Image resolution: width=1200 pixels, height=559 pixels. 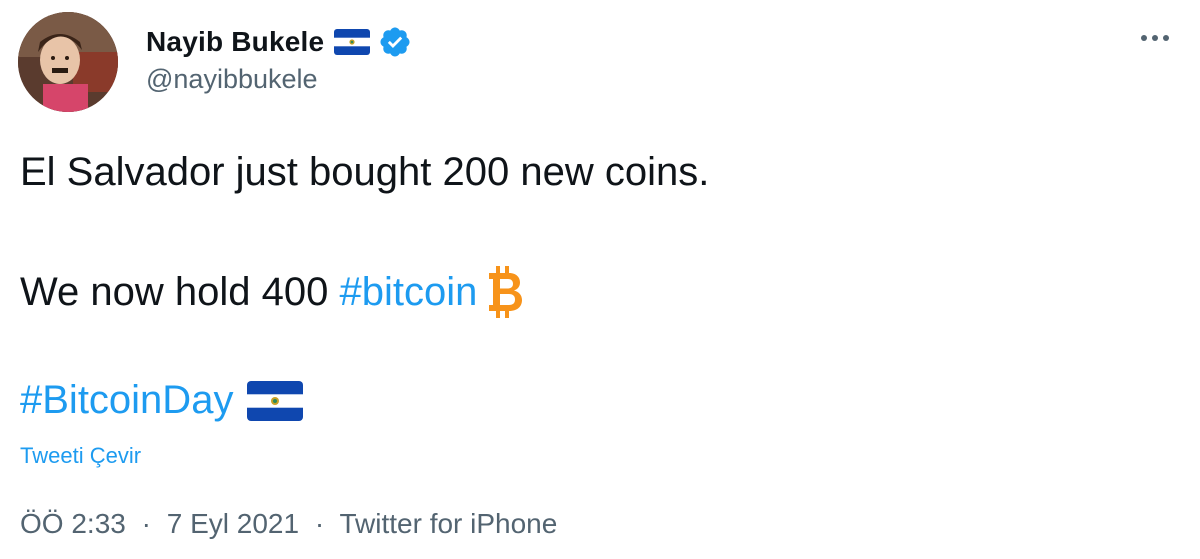 What do you see at coordinates (448, 523) in the screenshot?
I see `tweet-source: Twitter for iPhone` at bounding box center [448, 523].